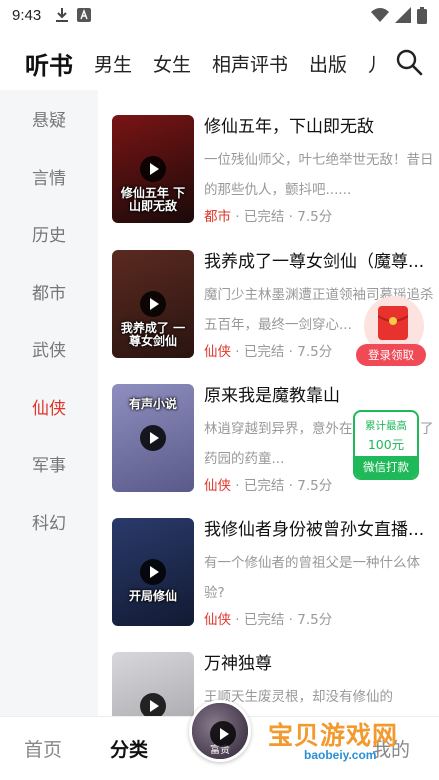 The width and height of the screenshot is (439, 780). Describe the element at coordinates (333, 735) in the screenshot. I see `watermark-text: 宝贝游戏网` at that location.